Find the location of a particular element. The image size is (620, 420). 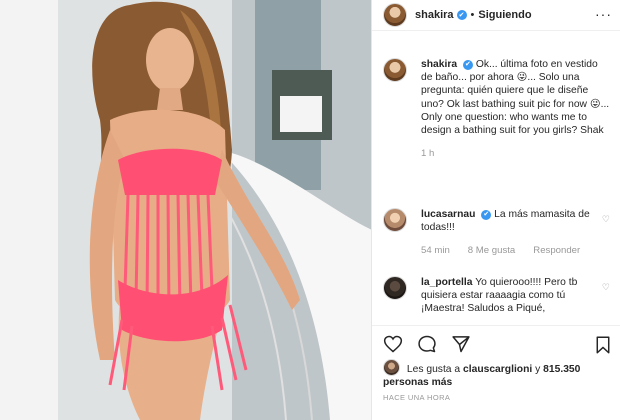

action-bar is located at coordinates (496, 343).